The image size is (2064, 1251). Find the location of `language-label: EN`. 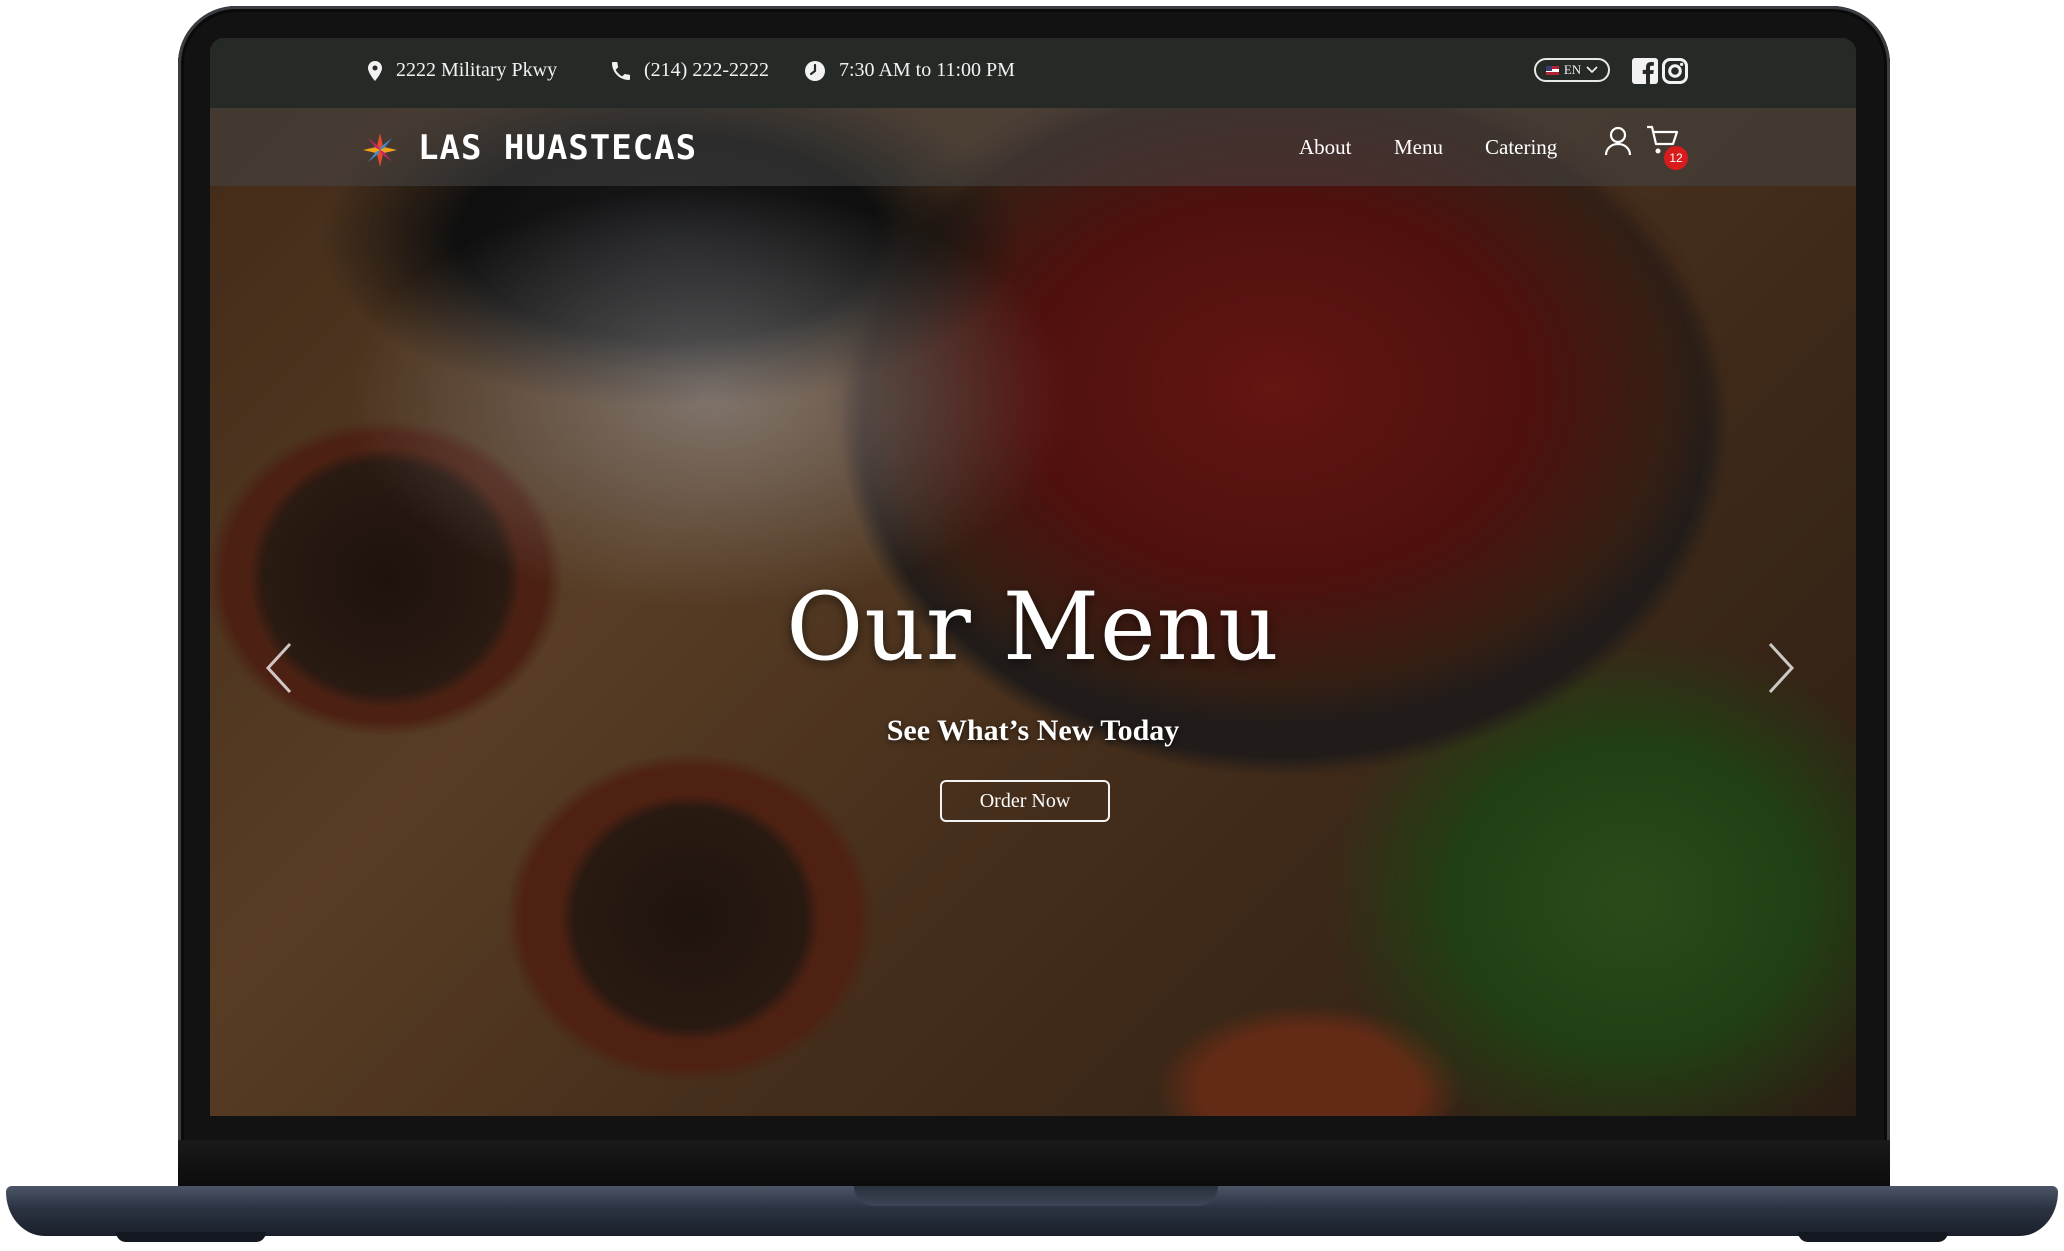

language-label: EN is located at coordinates (1572, 69).